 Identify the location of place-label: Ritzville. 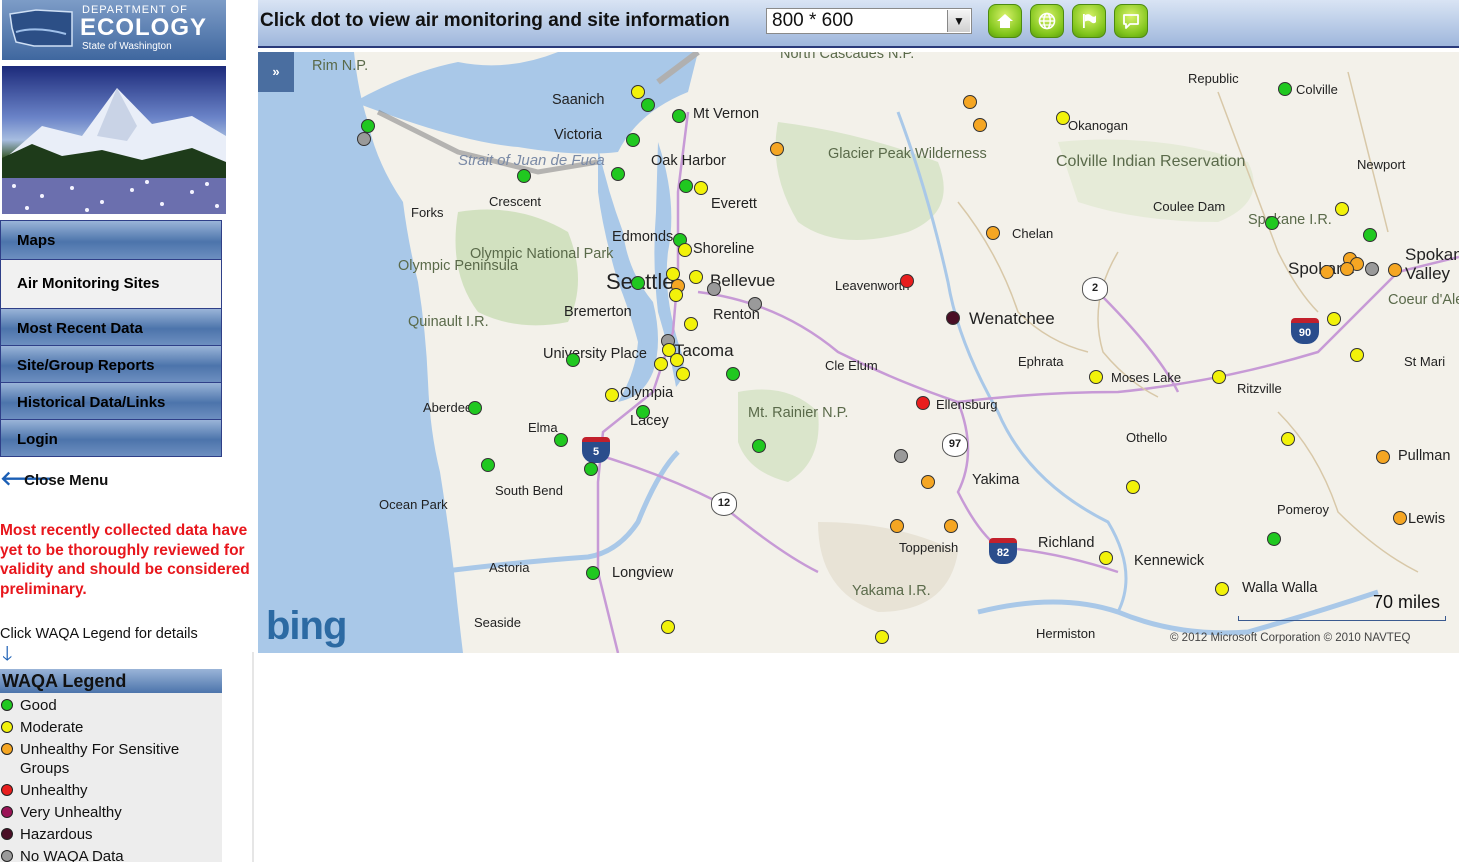
(1259, 388).